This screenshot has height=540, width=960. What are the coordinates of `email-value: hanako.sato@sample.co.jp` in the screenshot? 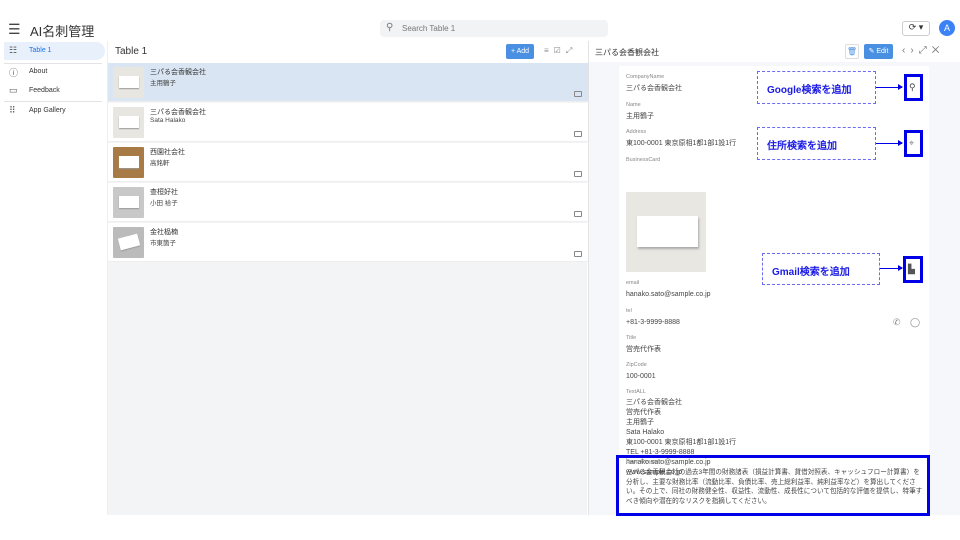 It's located at (668, 294).